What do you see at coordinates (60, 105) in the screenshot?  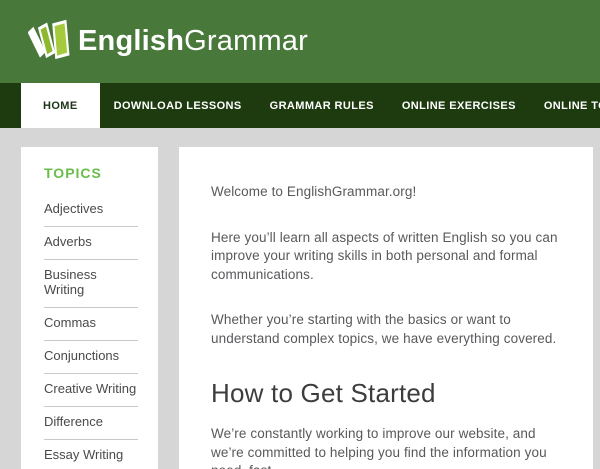 I see `nav-item-home: HOME` at bounding box center [60, 105].